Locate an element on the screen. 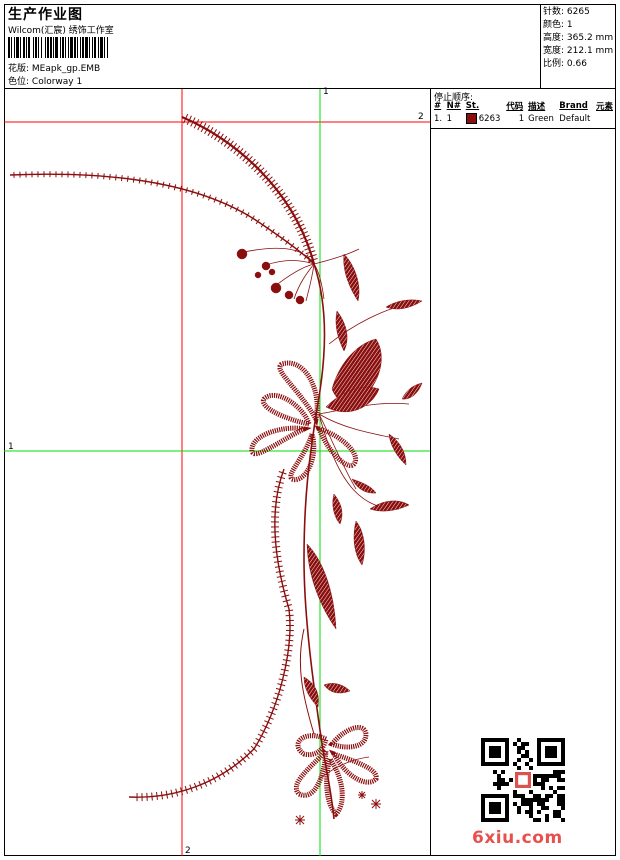  row-brand: Default is located at coordinates (575, 118).